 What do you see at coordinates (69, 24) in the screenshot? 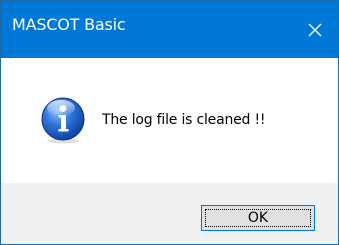
I see `window-title: MASCOT Basic` at bounding box center [69, 24].